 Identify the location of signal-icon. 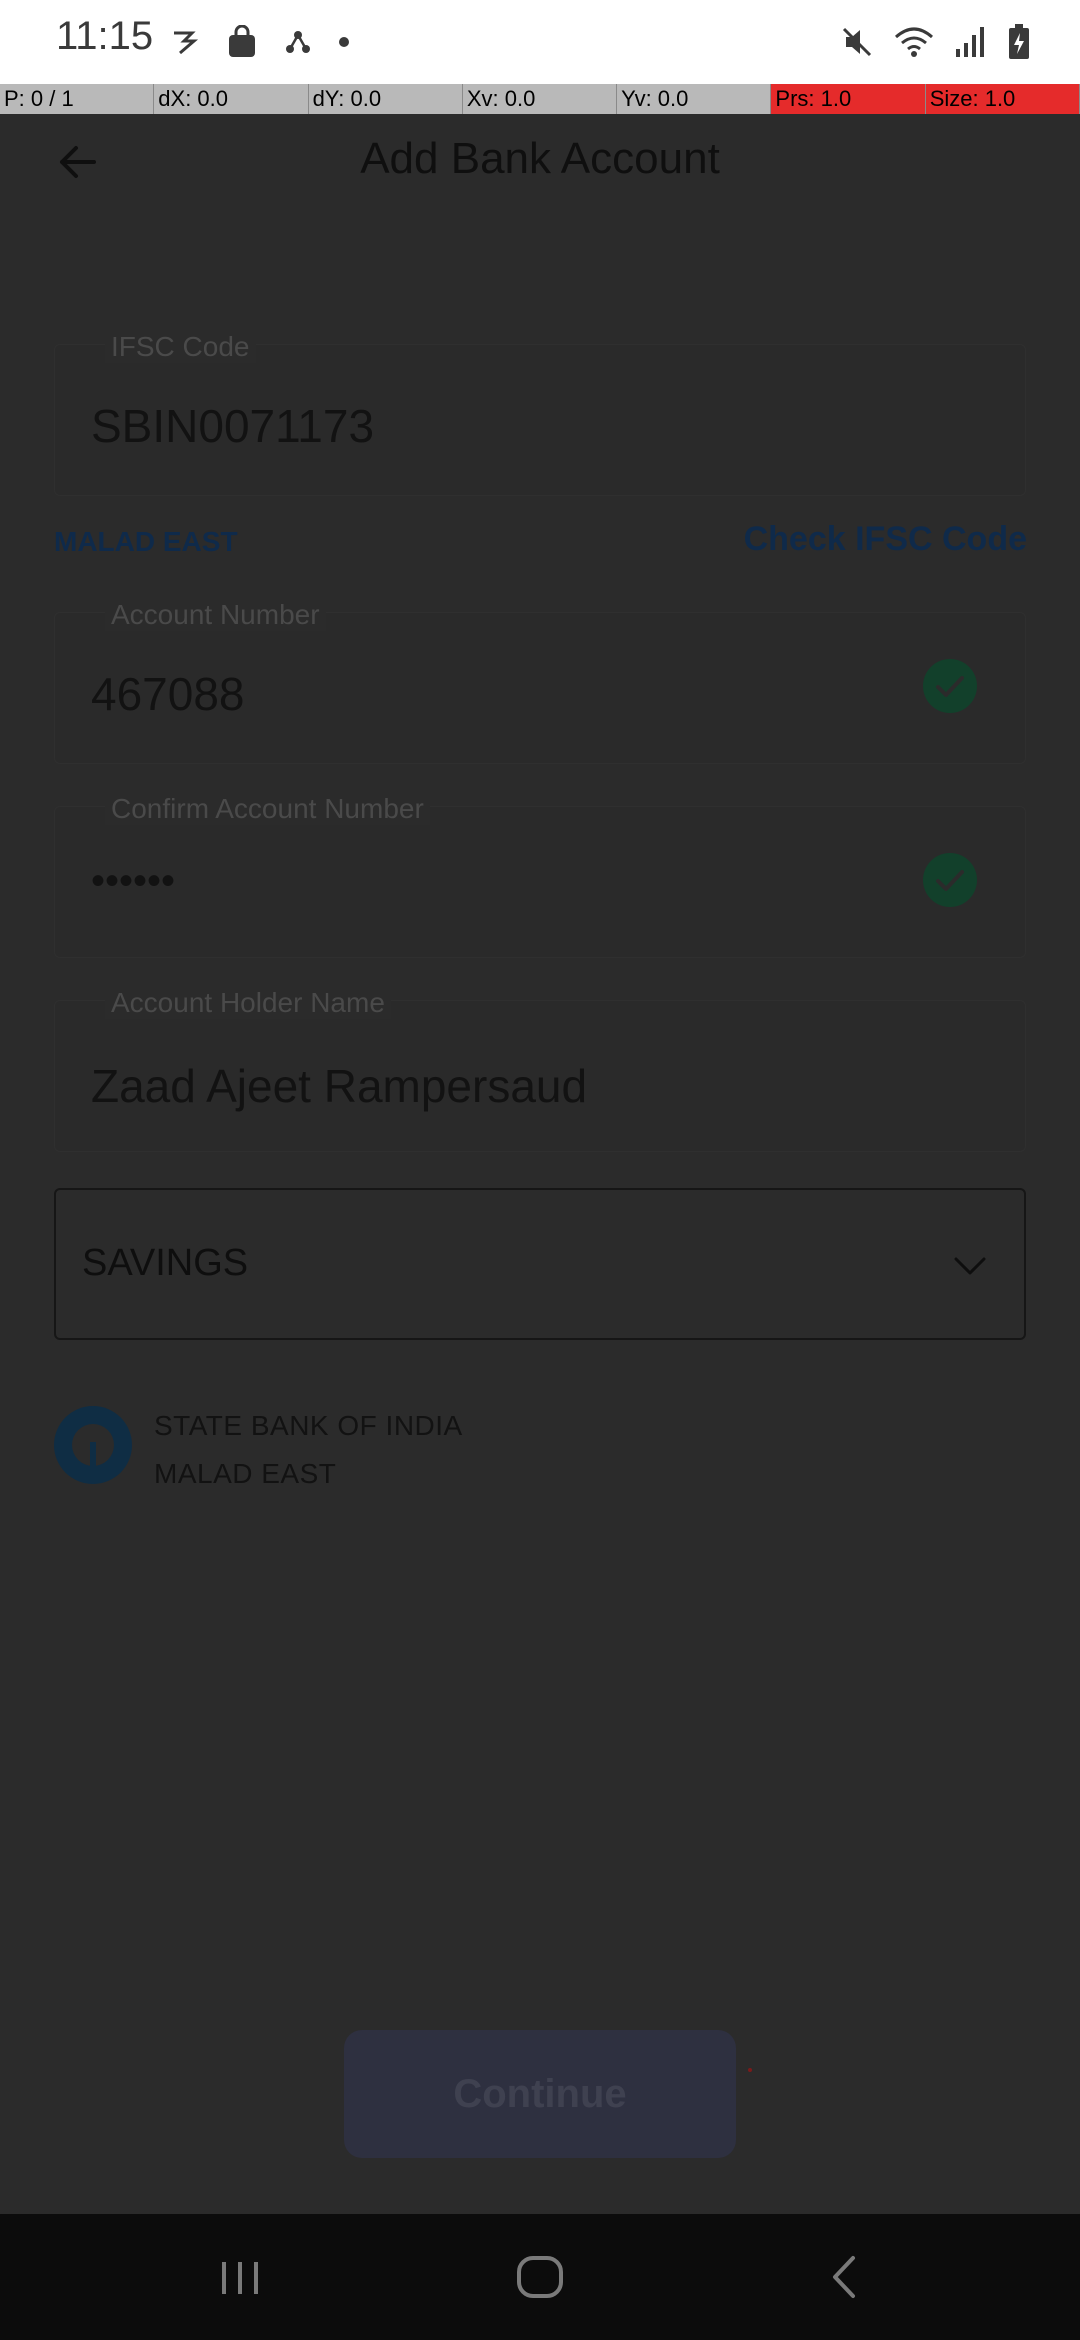
(970, 42).